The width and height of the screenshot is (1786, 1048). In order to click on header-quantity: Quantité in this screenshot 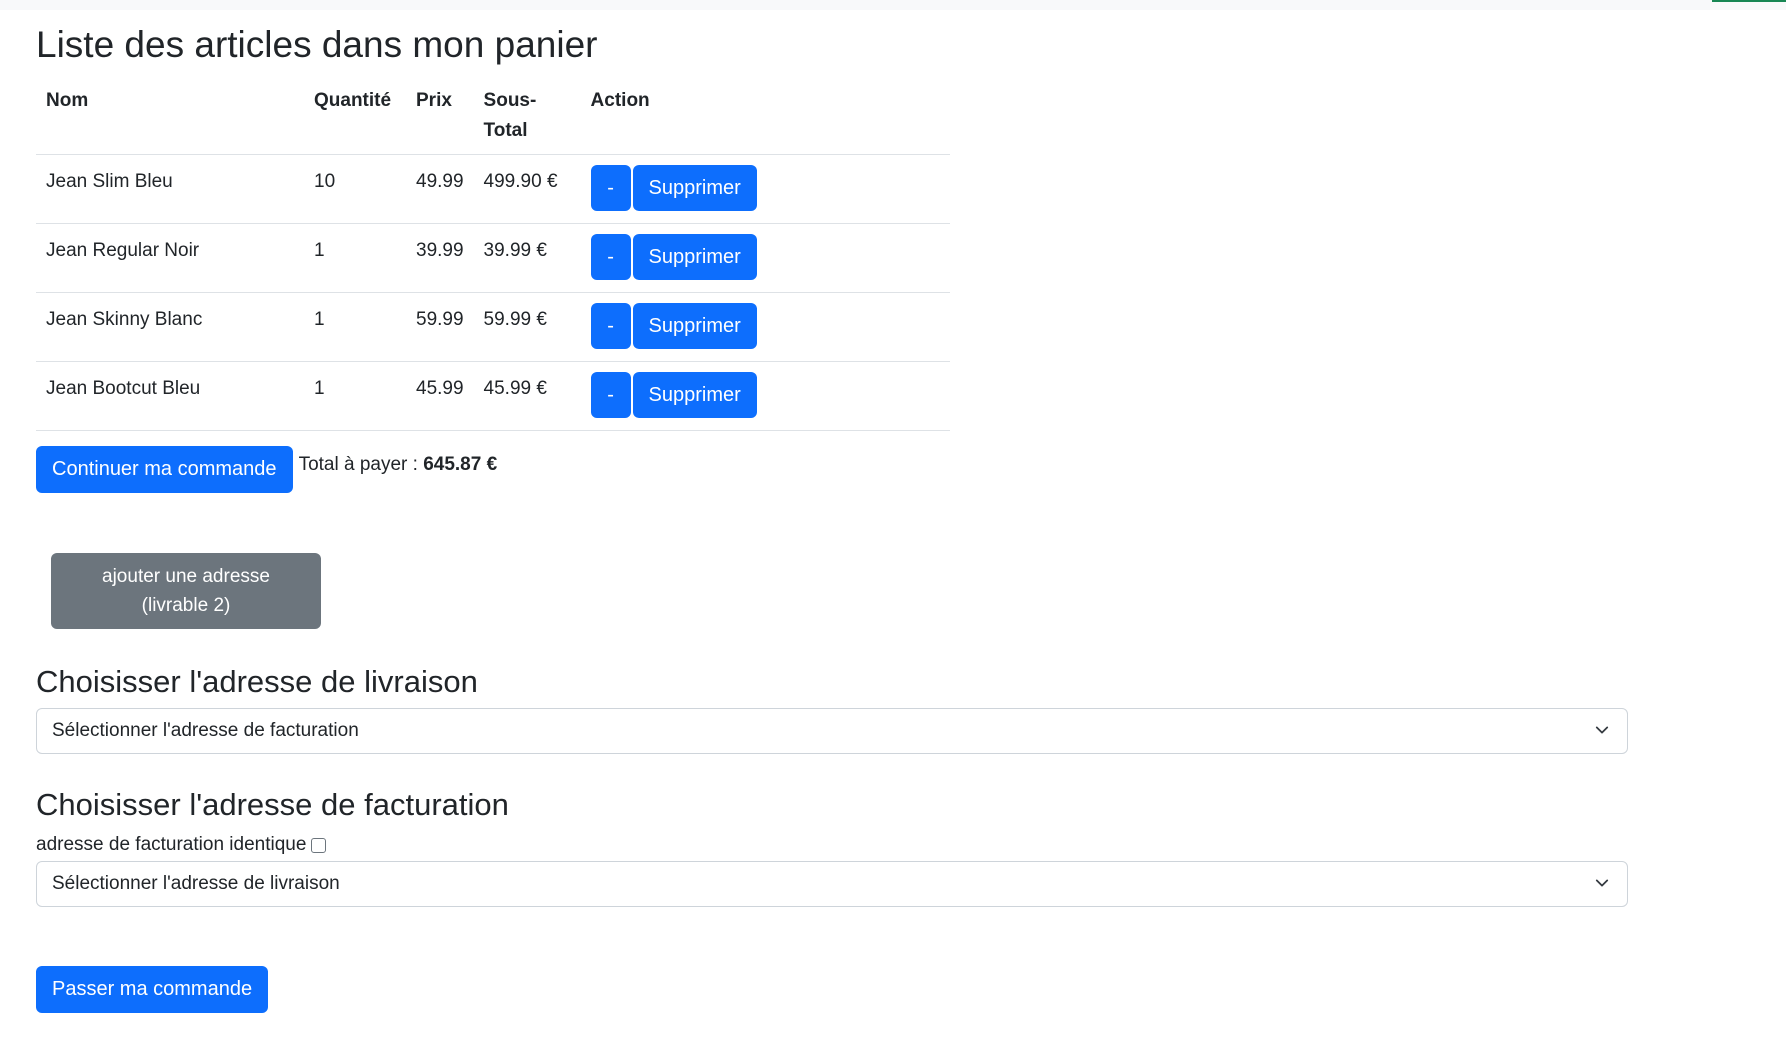, I will do `click(355, 116)`.